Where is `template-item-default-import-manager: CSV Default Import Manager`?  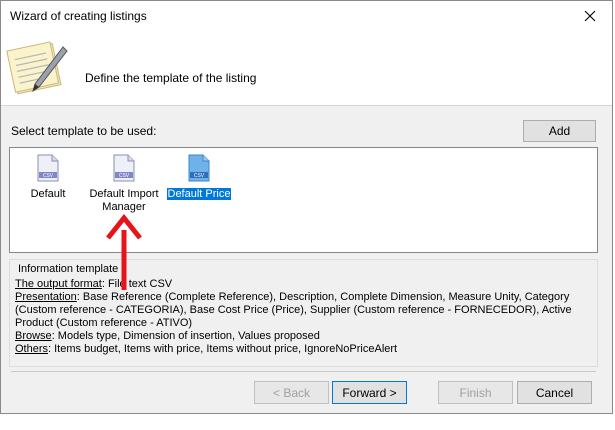 template-item-default-import-manager: CSV Default Import Manager is located at coordinates (124, 185).